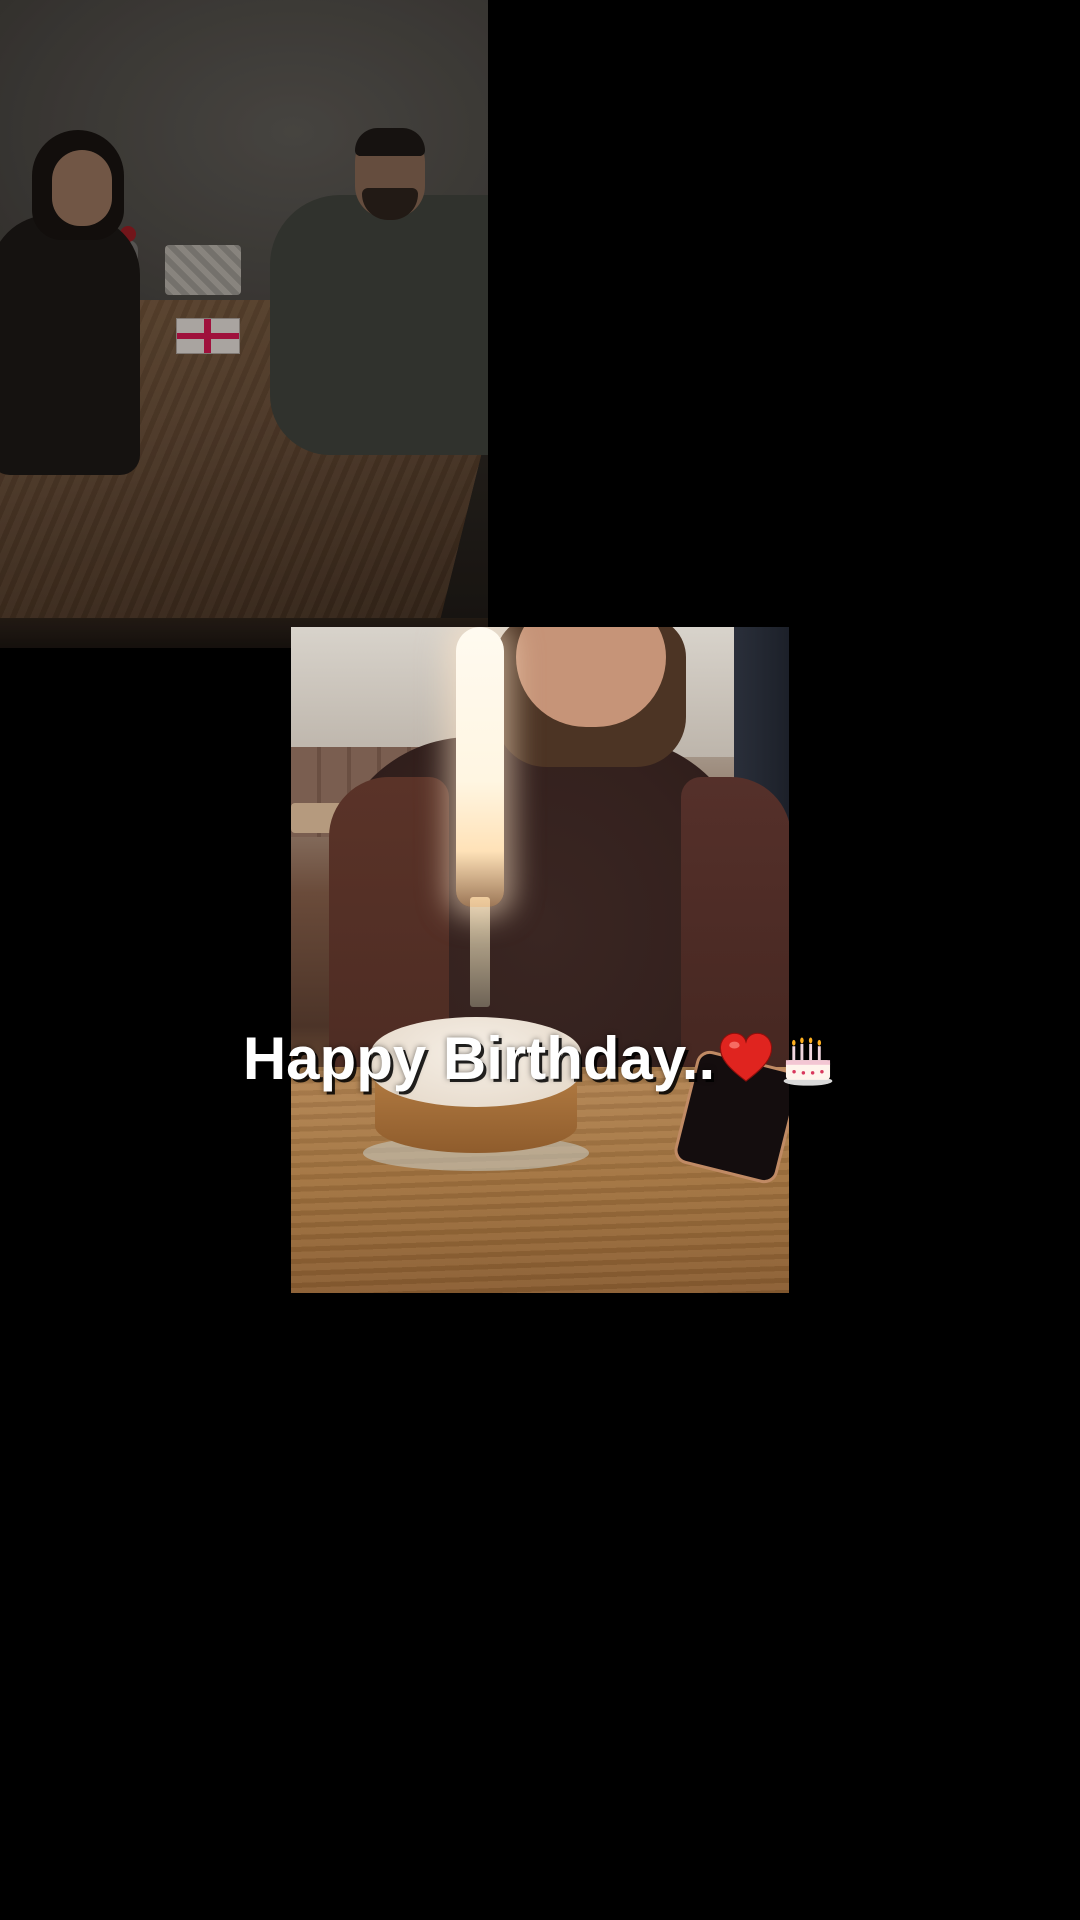 The image size is (1080, 1920). Describe the element at coordinates (479, 1059) in the screenshot. I see `caption-text: Happy Birthday..` at that location.